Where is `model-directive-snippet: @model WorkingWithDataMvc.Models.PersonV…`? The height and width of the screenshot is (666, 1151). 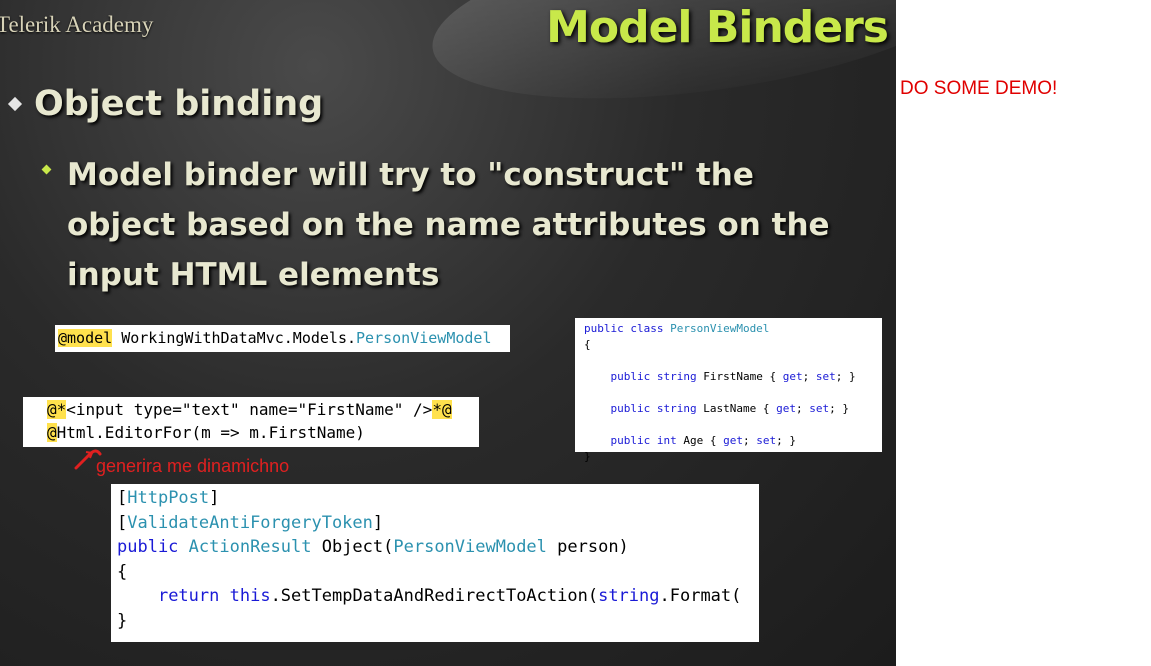
model-directive-snippet: @model WorkingWithDataMvc.Models.PersonV… is located at coordinates (282, 338).